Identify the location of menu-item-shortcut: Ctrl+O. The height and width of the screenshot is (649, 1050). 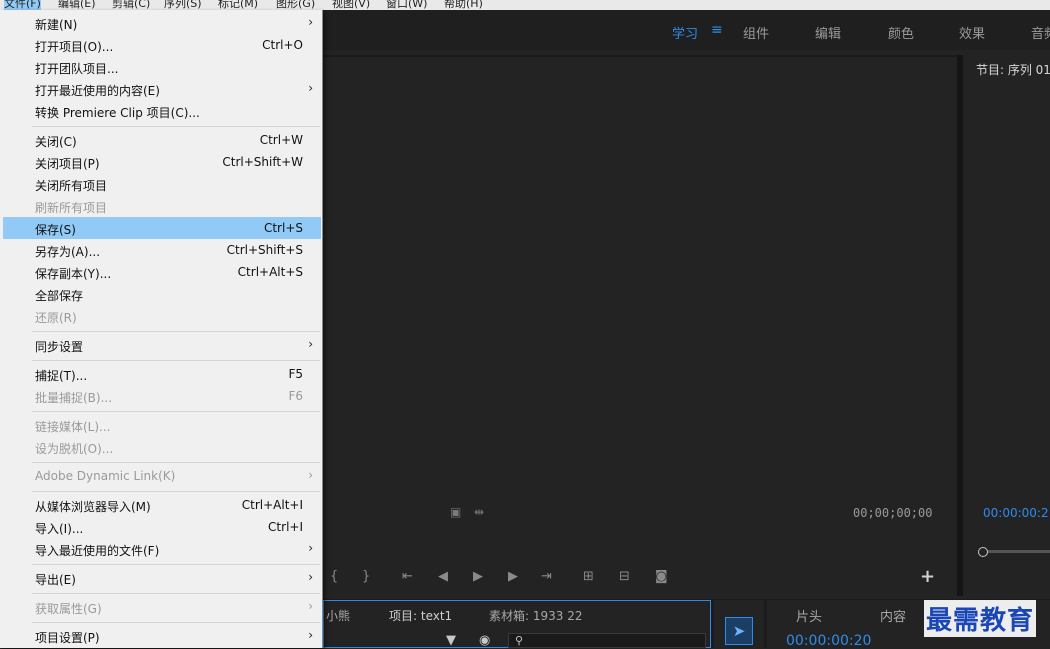
(282, 45).